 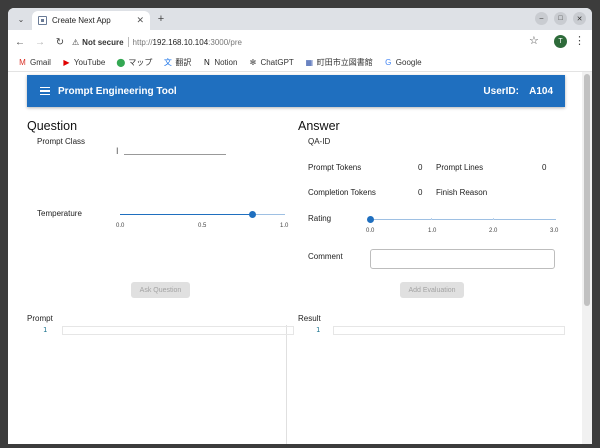 I want to click on warning-icon: ⚠, so click(x=75, y=42).